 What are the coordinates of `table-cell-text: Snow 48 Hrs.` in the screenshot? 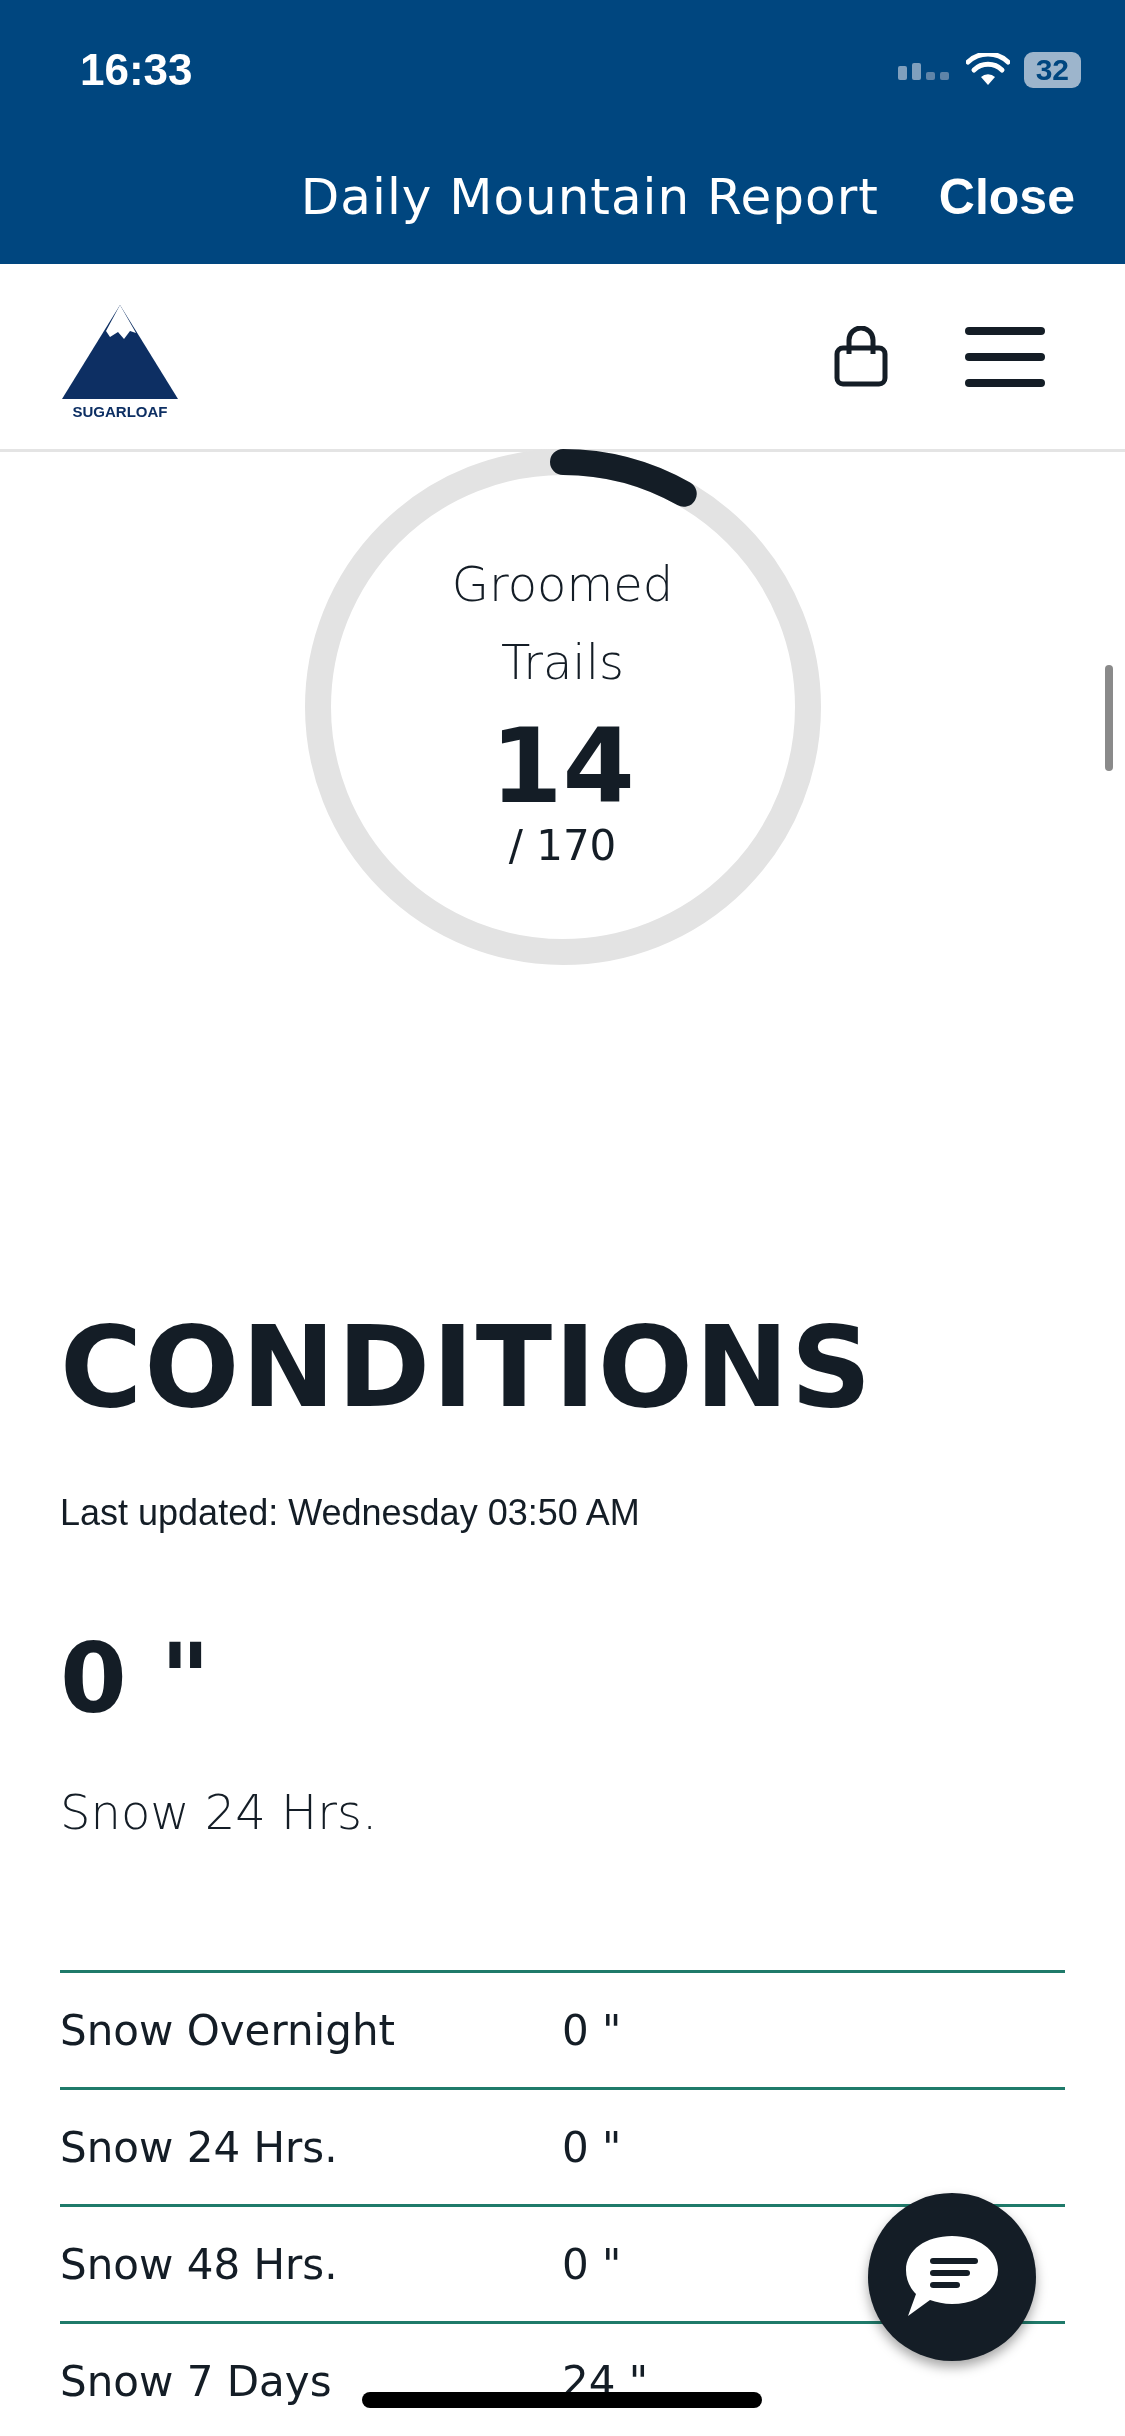 It's located at (199, 2264).